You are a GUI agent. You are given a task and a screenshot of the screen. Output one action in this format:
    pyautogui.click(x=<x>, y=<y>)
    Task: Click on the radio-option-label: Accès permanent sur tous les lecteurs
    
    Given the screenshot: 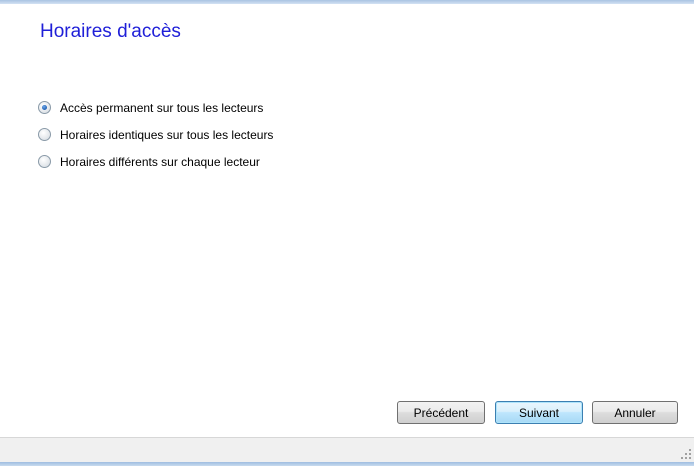 What is the action you would take?
    pyautogui.click(x=162, y=107)
    